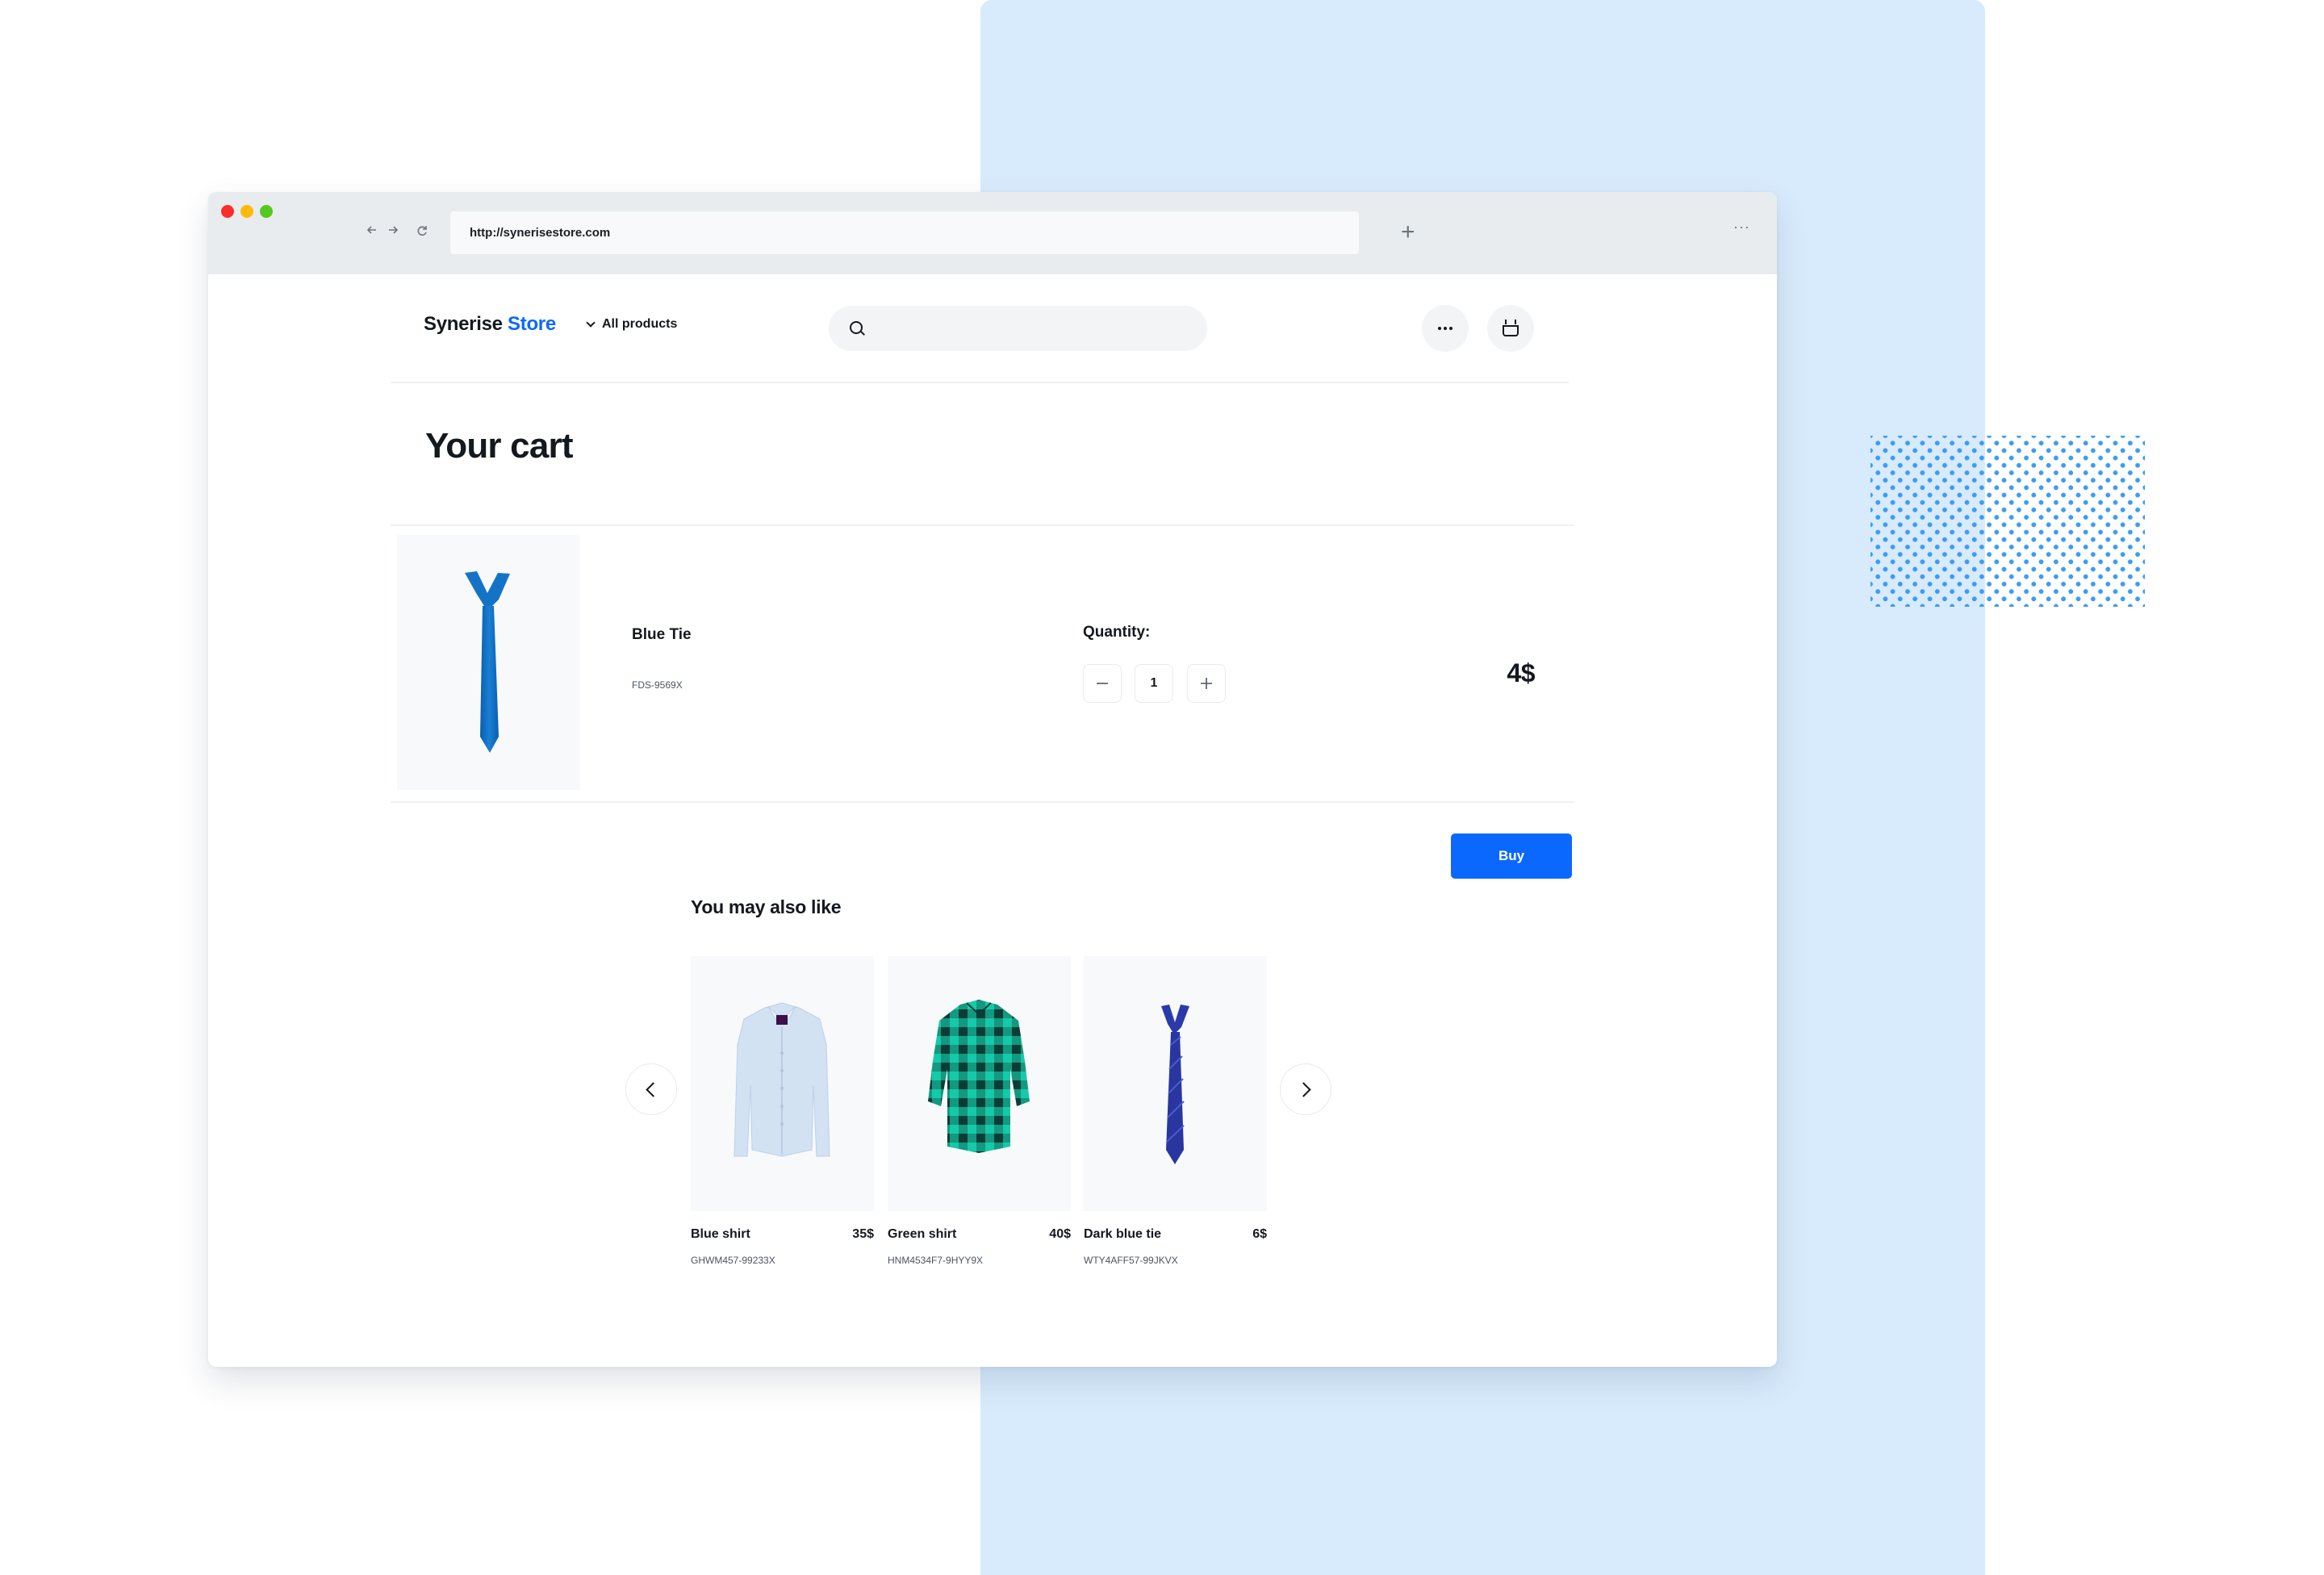 The height and width of the screenshot is (1575, 2324). What do you see at coordinates (983, 802) in the screenshot?
I see `cart-bottom-divider` at bounding box center [983, 802].